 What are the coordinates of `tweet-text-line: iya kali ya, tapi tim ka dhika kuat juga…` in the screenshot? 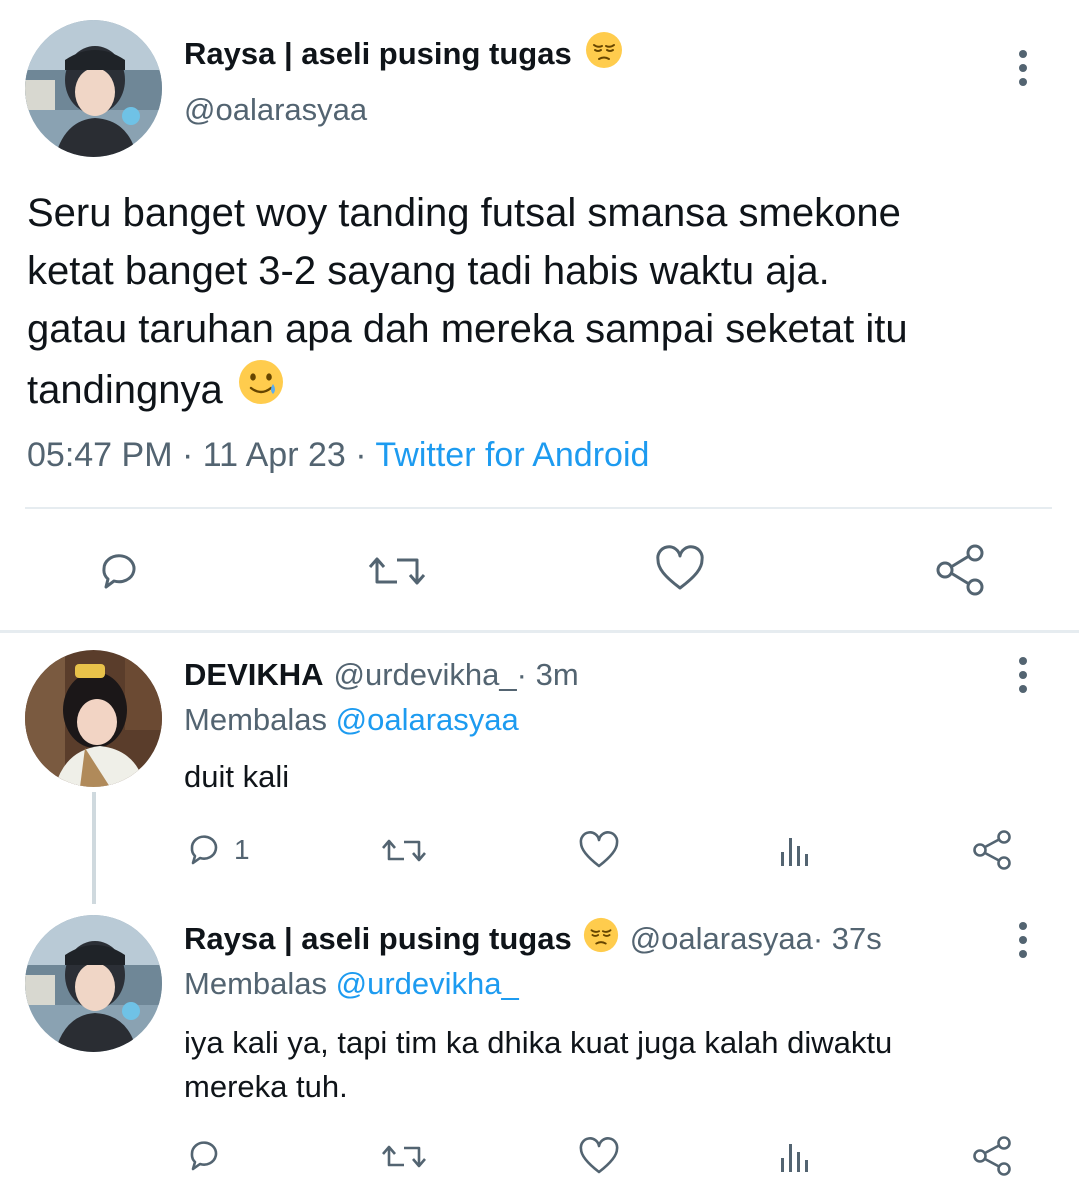 It's located at (538, 1042).